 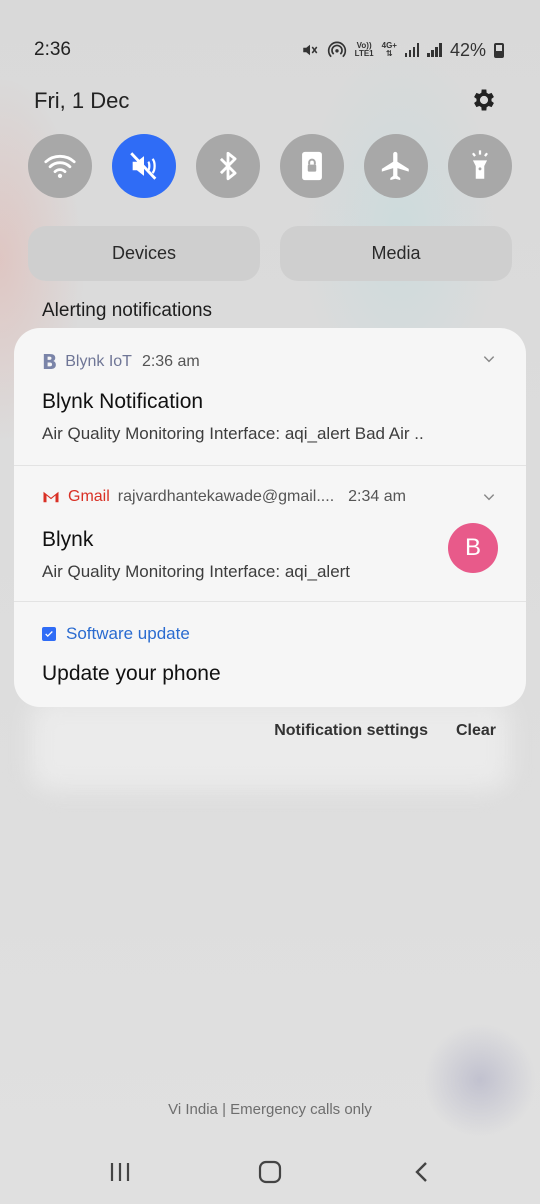 I want to click on sound-toggle, so click(x=144, y=166).